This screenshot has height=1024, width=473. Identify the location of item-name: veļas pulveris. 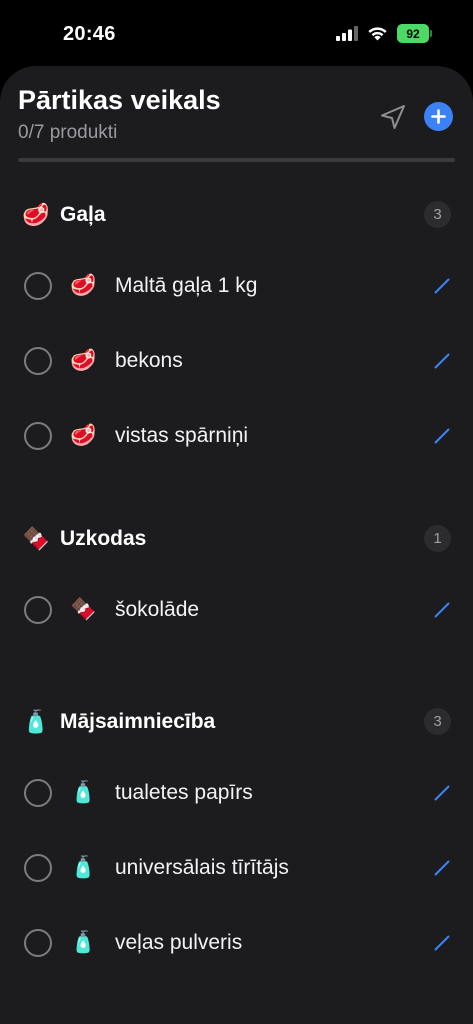
(179, 942).